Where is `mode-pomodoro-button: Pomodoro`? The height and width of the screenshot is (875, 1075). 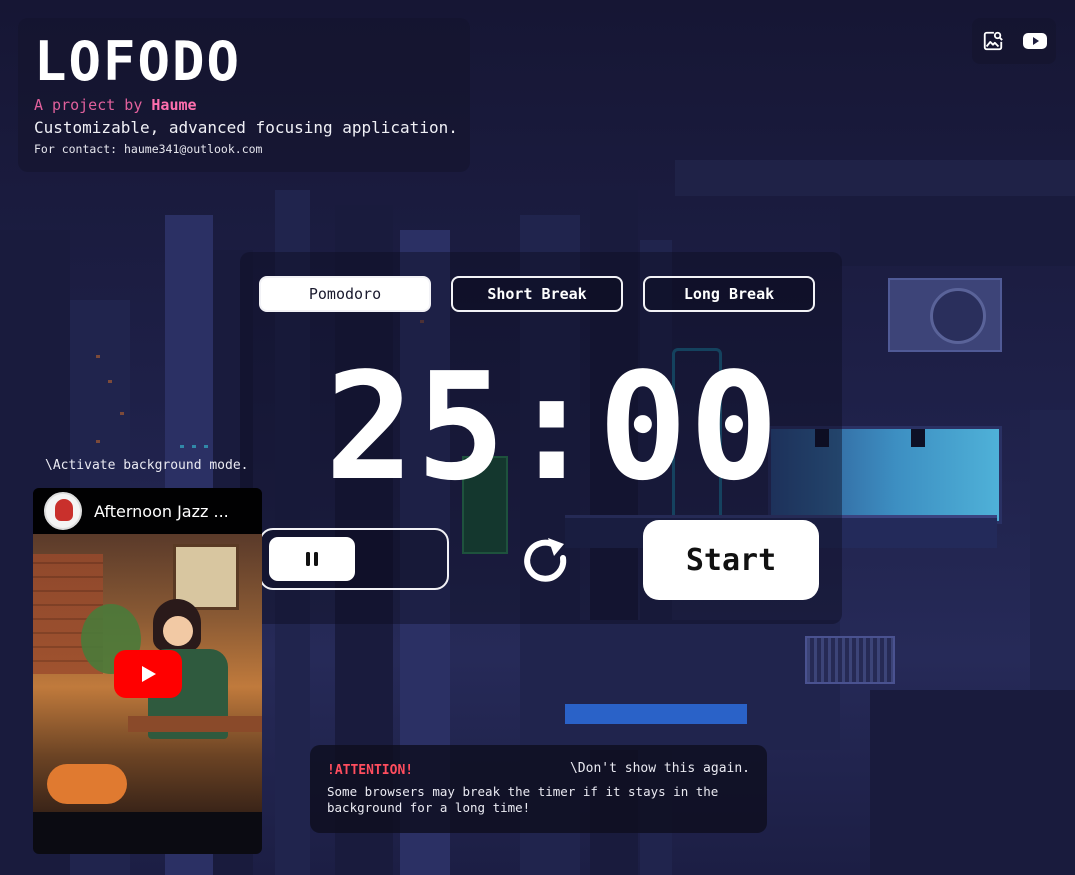 mode-pomodoro-button: Pomodoro is located at coordinates (345, 294).